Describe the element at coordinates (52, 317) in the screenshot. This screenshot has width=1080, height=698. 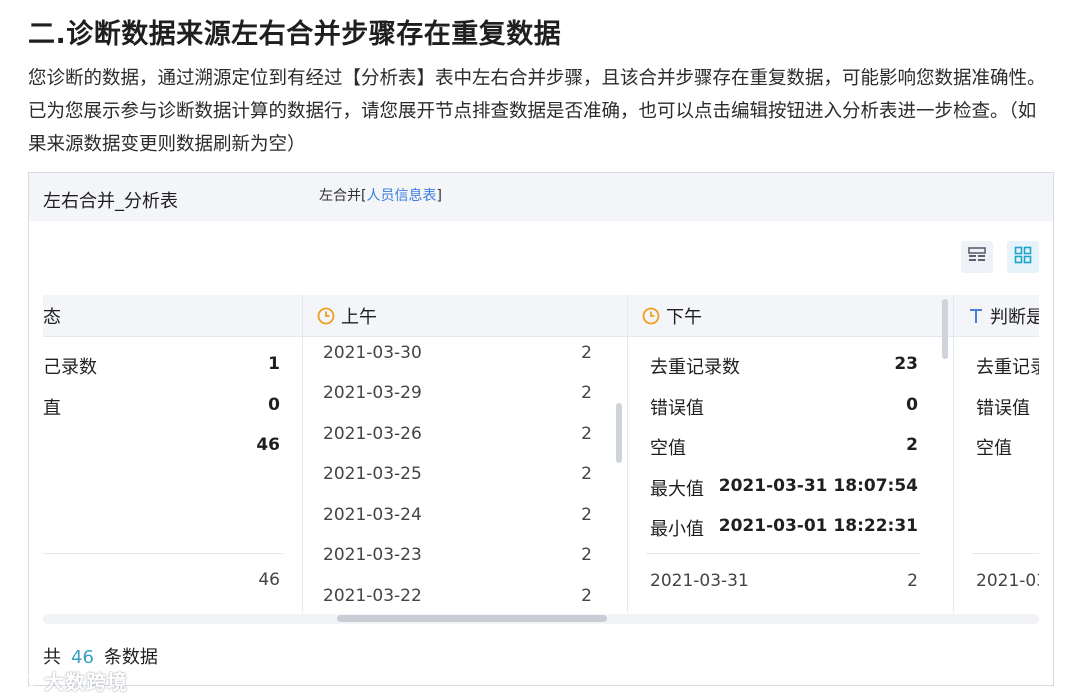
I see `field-name: 态` at that location.